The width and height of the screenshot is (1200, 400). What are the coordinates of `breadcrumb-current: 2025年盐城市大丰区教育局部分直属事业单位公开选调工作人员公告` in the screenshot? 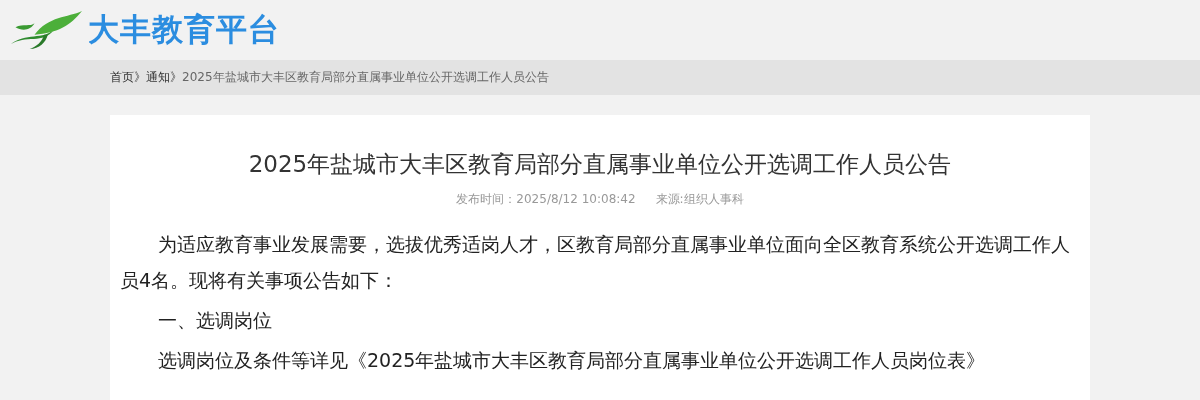 It's located at (365, 77).